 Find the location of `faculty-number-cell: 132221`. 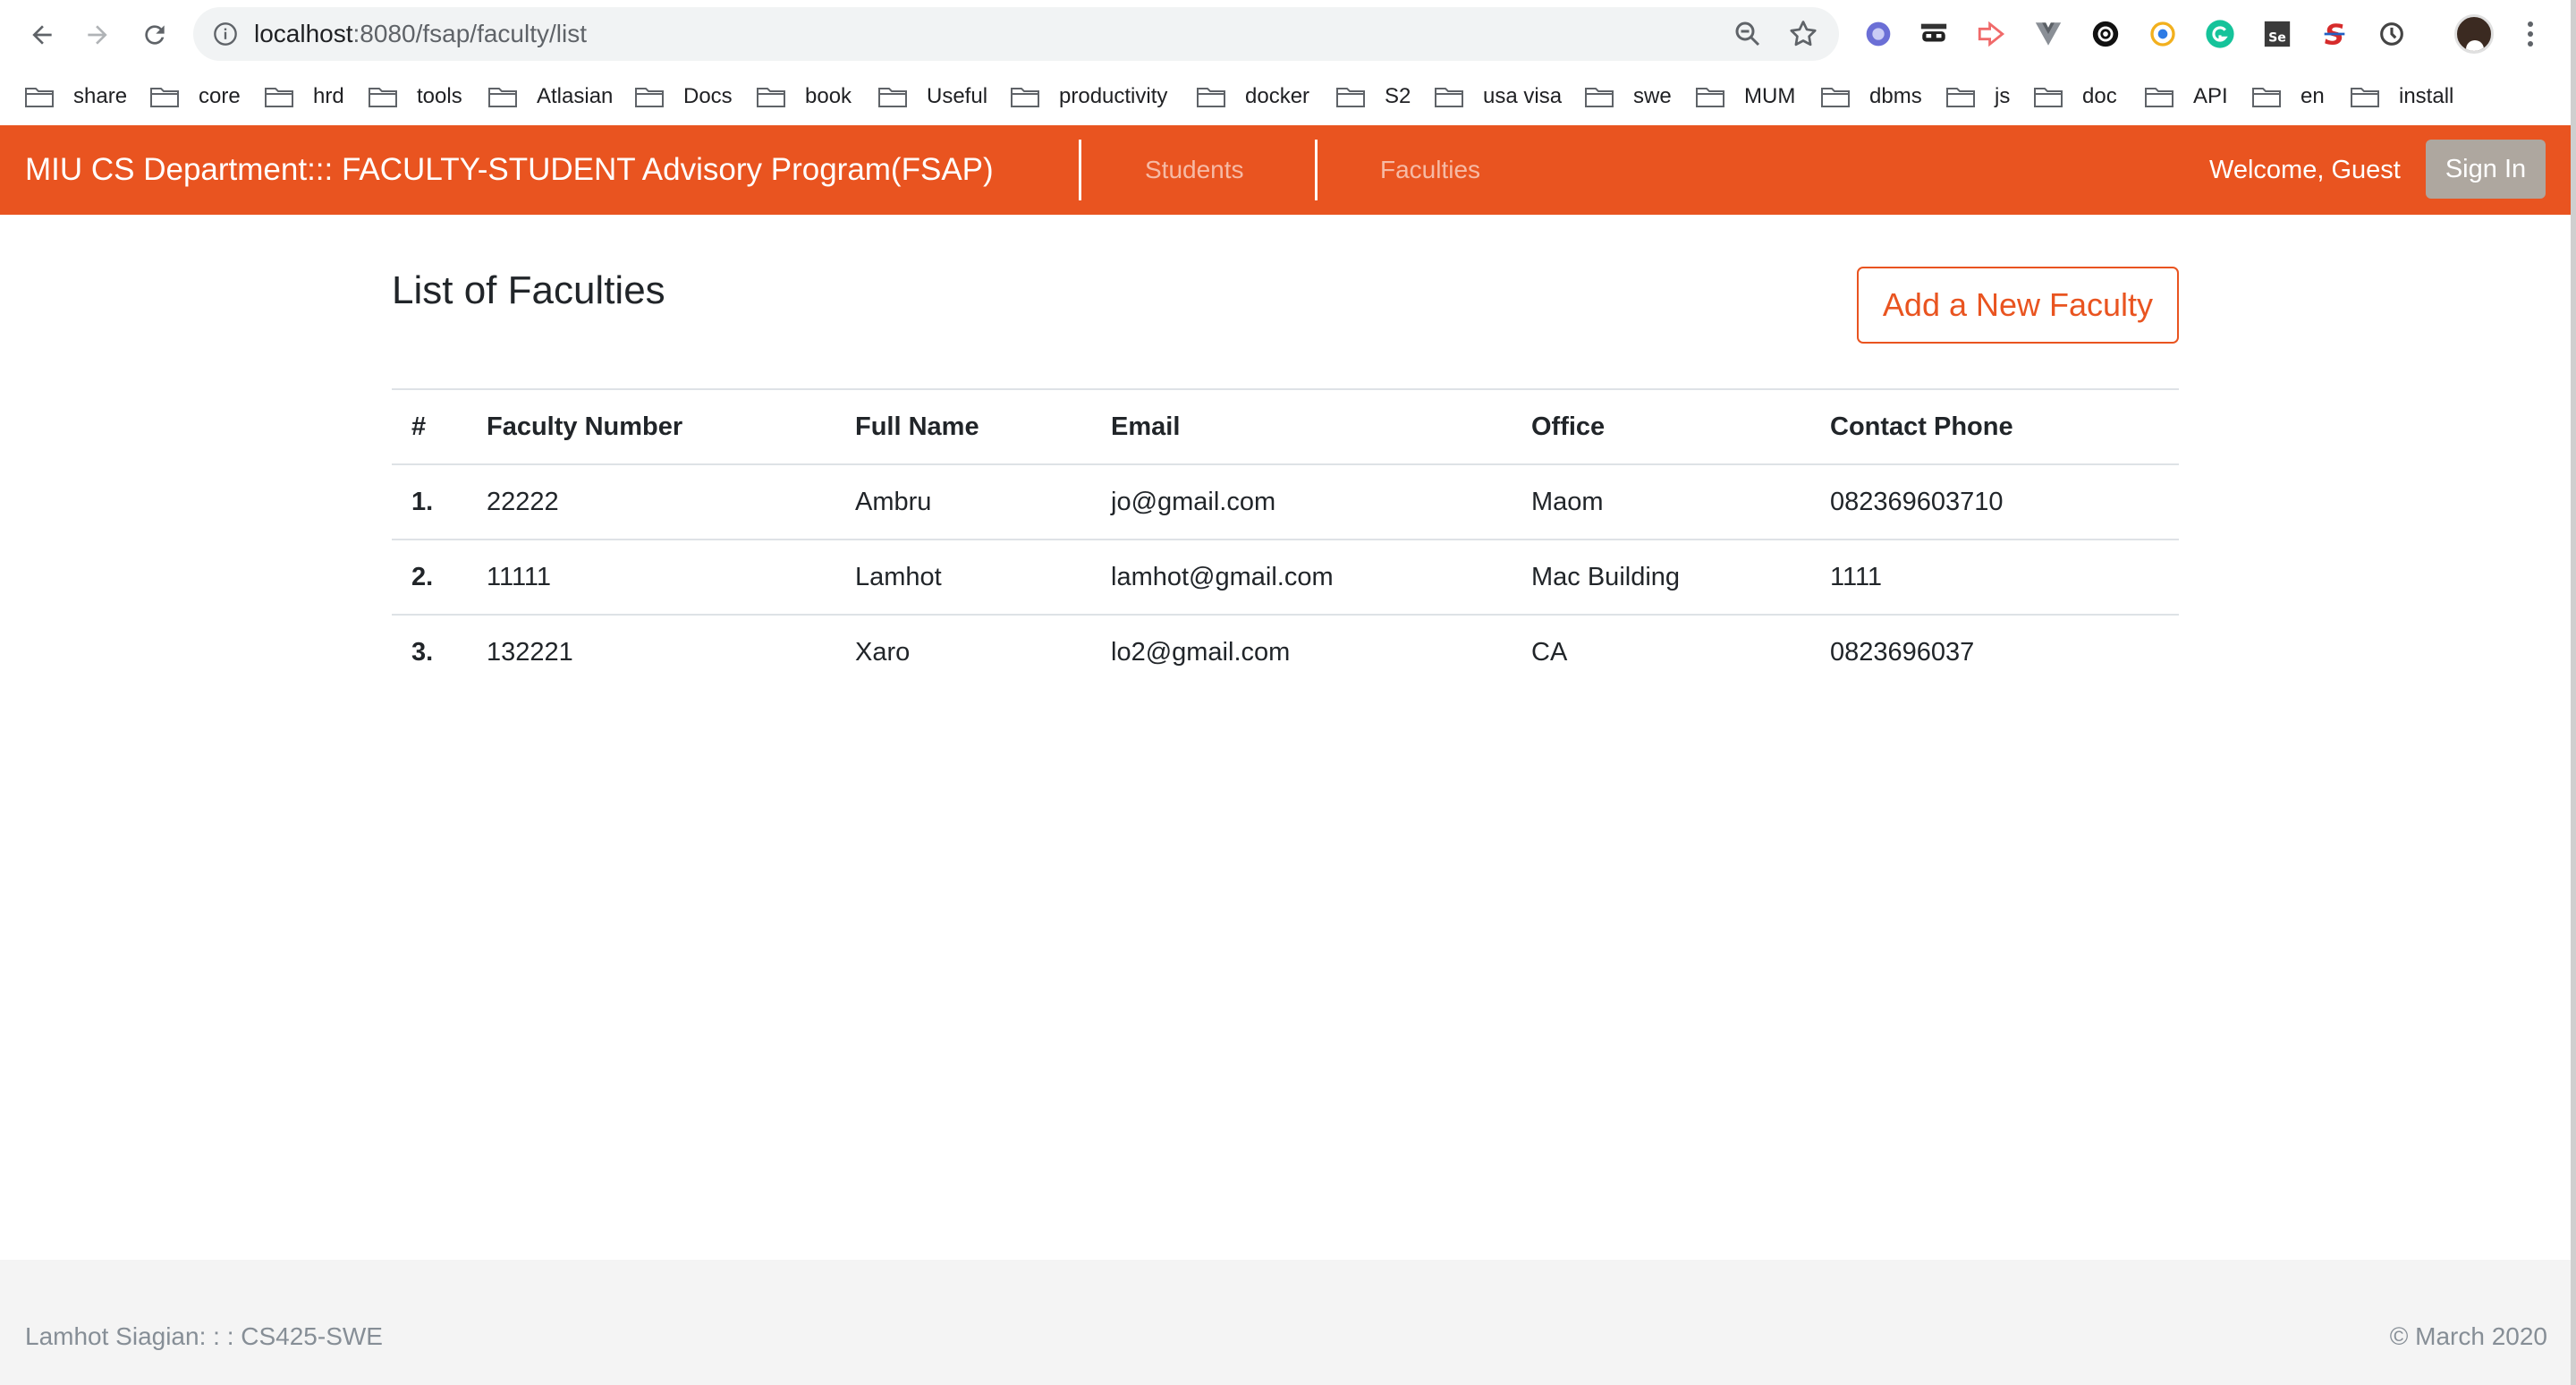

faculty-number-cell: 132221 is located at coordinates (671, 652).